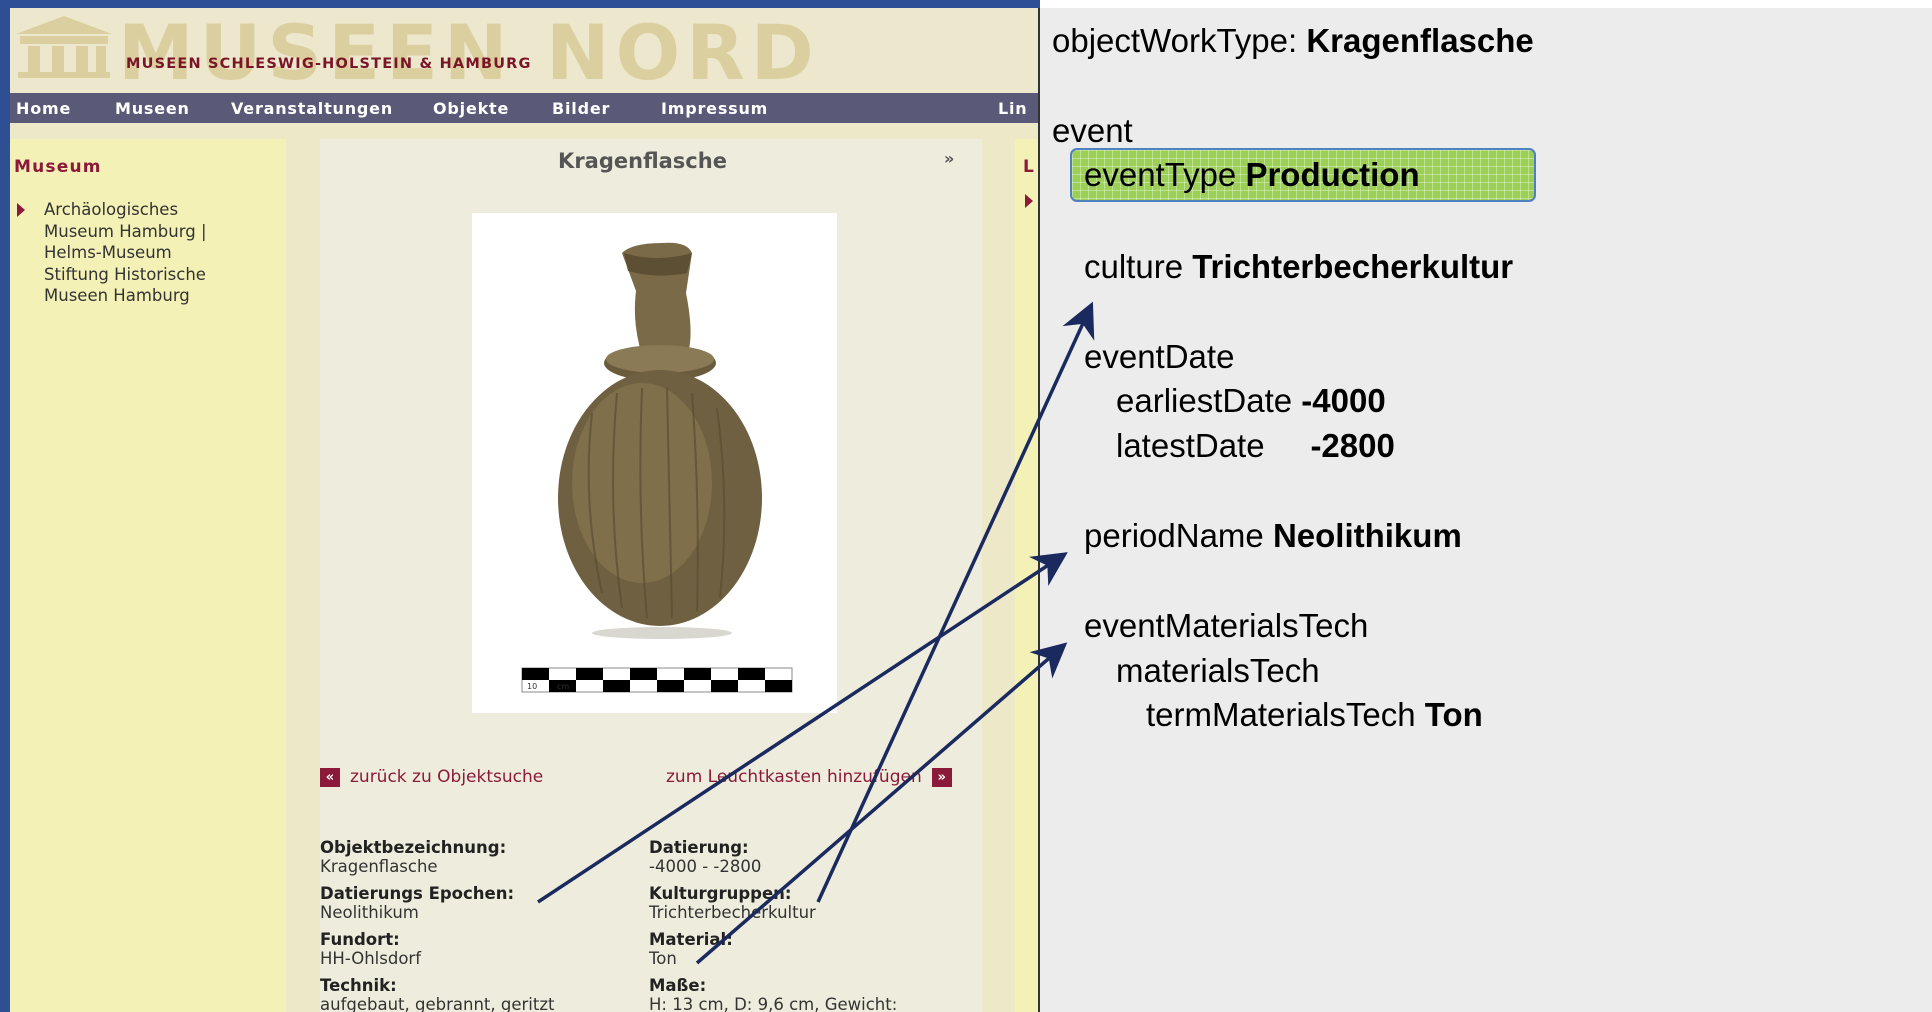 The width and height of the screenshot is (1932, 1012). I want to click on culture-key: culture, so click(1138, 266).